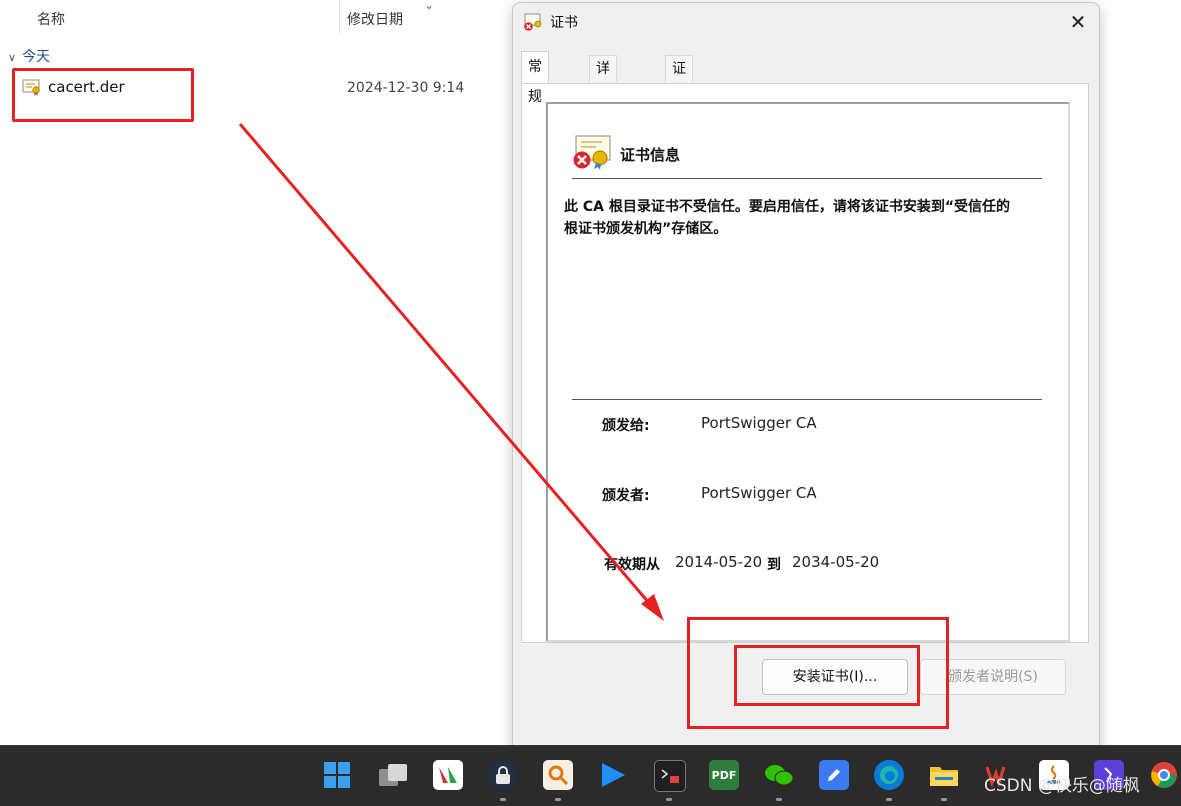  What do you see at coordinates (429, 6) in the screenshot?
I see `sort-chevron-icon: ⌄` at bounding box center [429, 6].